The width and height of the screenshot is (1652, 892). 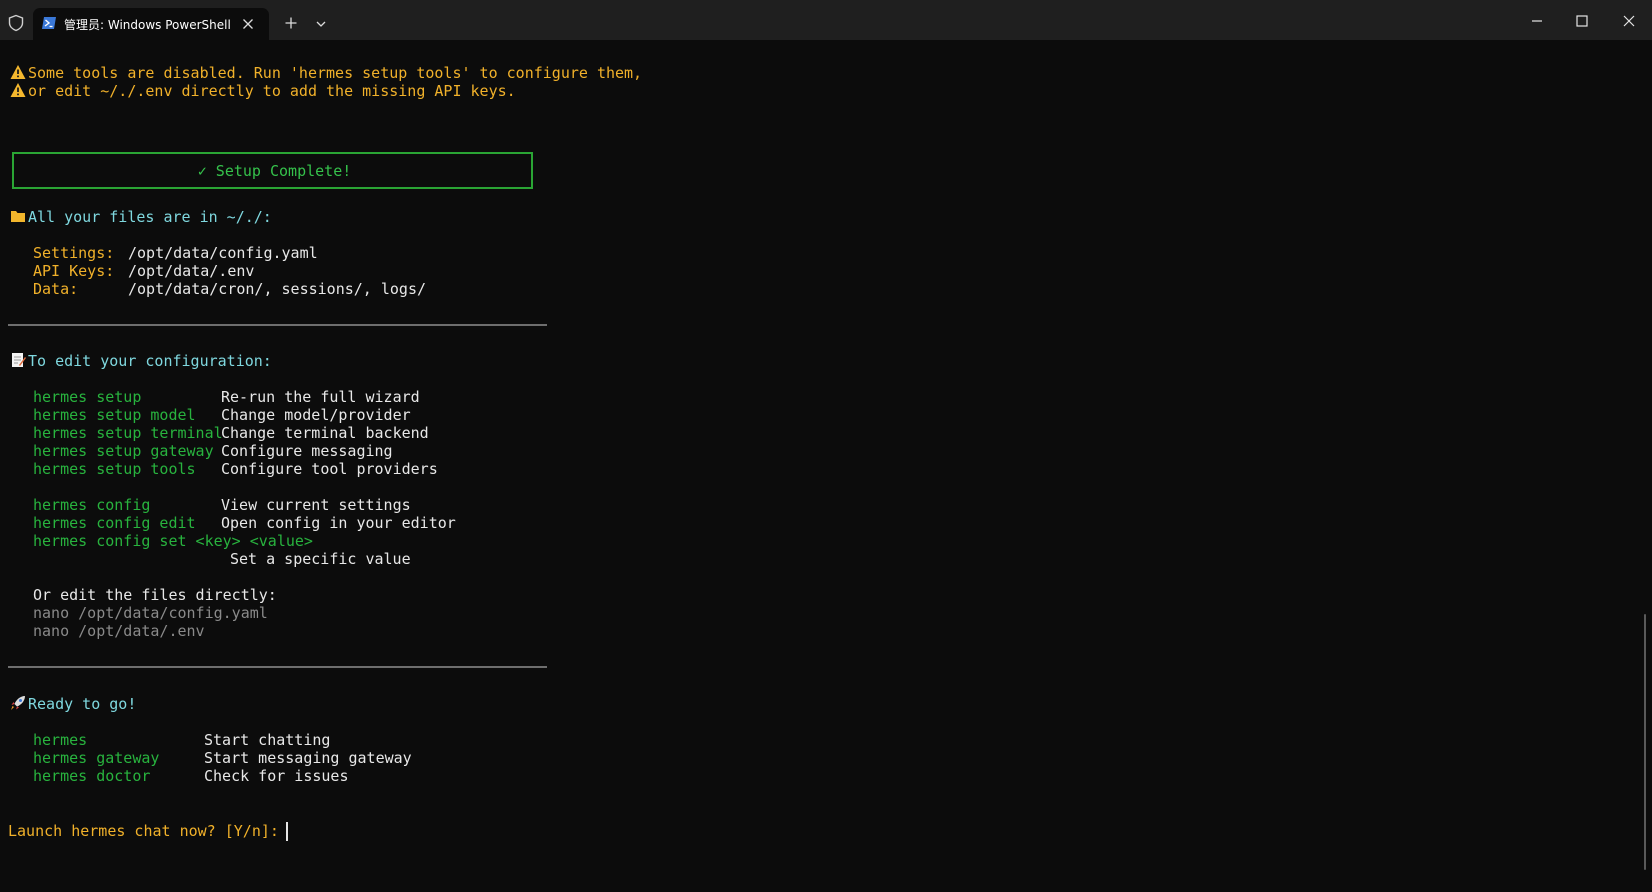 I want to click on files-value-data: /opt/data/cron/, sessions/, logs/, so click(x=277, y=289).